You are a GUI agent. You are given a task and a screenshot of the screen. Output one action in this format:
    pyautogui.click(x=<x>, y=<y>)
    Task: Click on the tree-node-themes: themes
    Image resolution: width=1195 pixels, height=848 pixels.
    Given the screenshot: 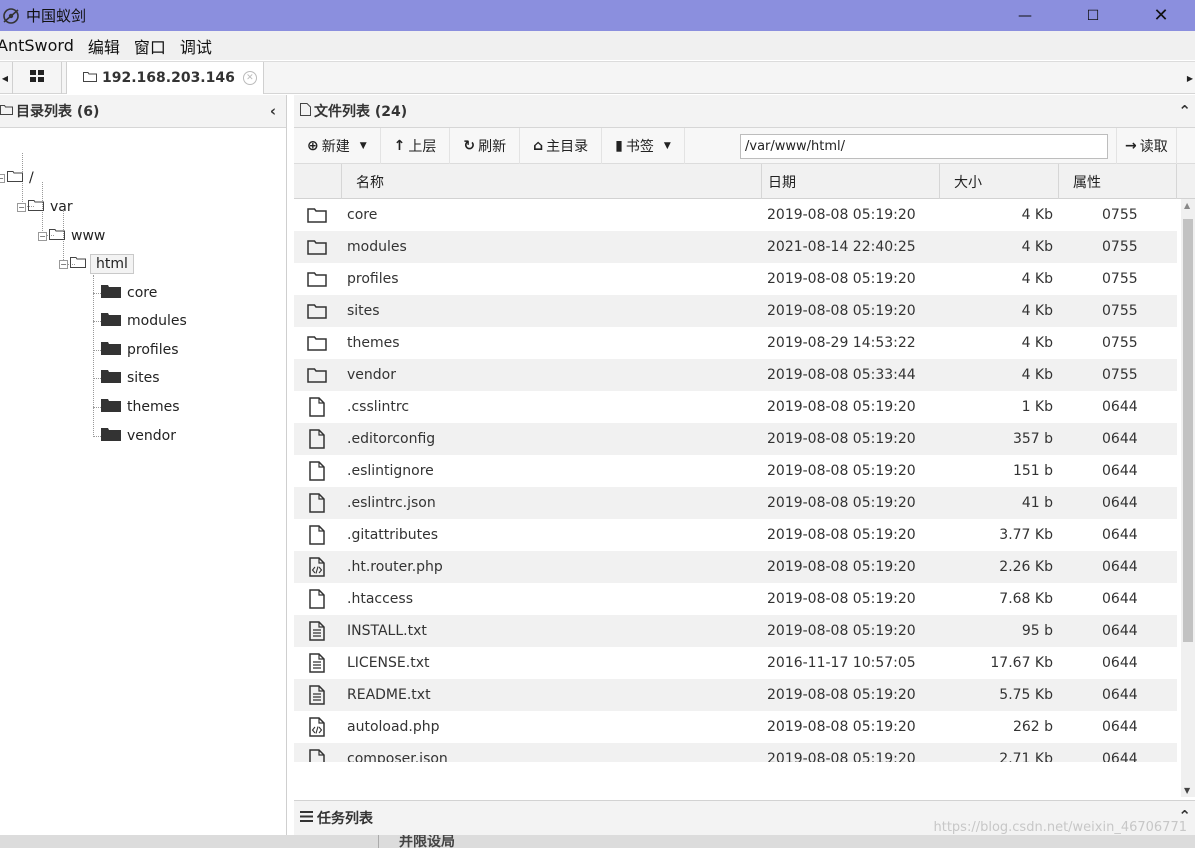 What is the action you would take?
    pyautogui.click(x=140, y=407)
    